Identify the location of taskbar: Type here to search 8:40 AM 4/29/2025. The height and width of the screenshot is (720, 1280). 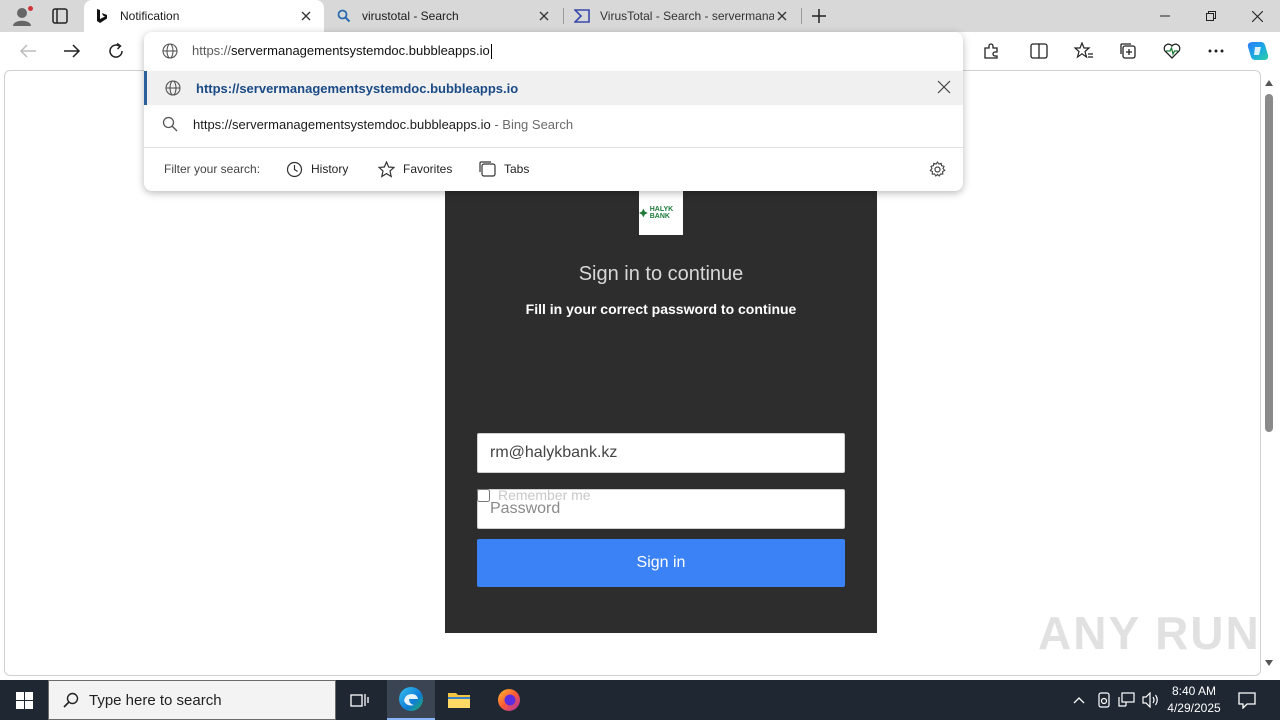
(640, 700).